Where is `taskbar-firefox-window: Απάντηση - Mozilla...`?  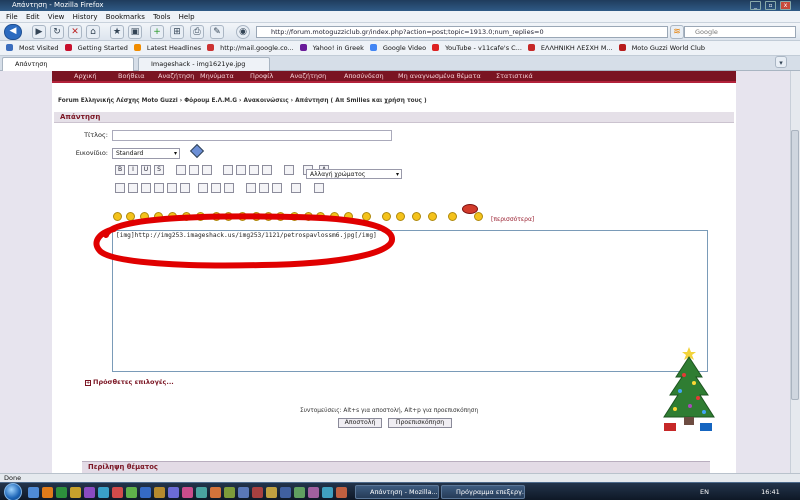 taskbar-firefox-window: Απάντηση - Mozilla... is located at coordinates (397, 492).